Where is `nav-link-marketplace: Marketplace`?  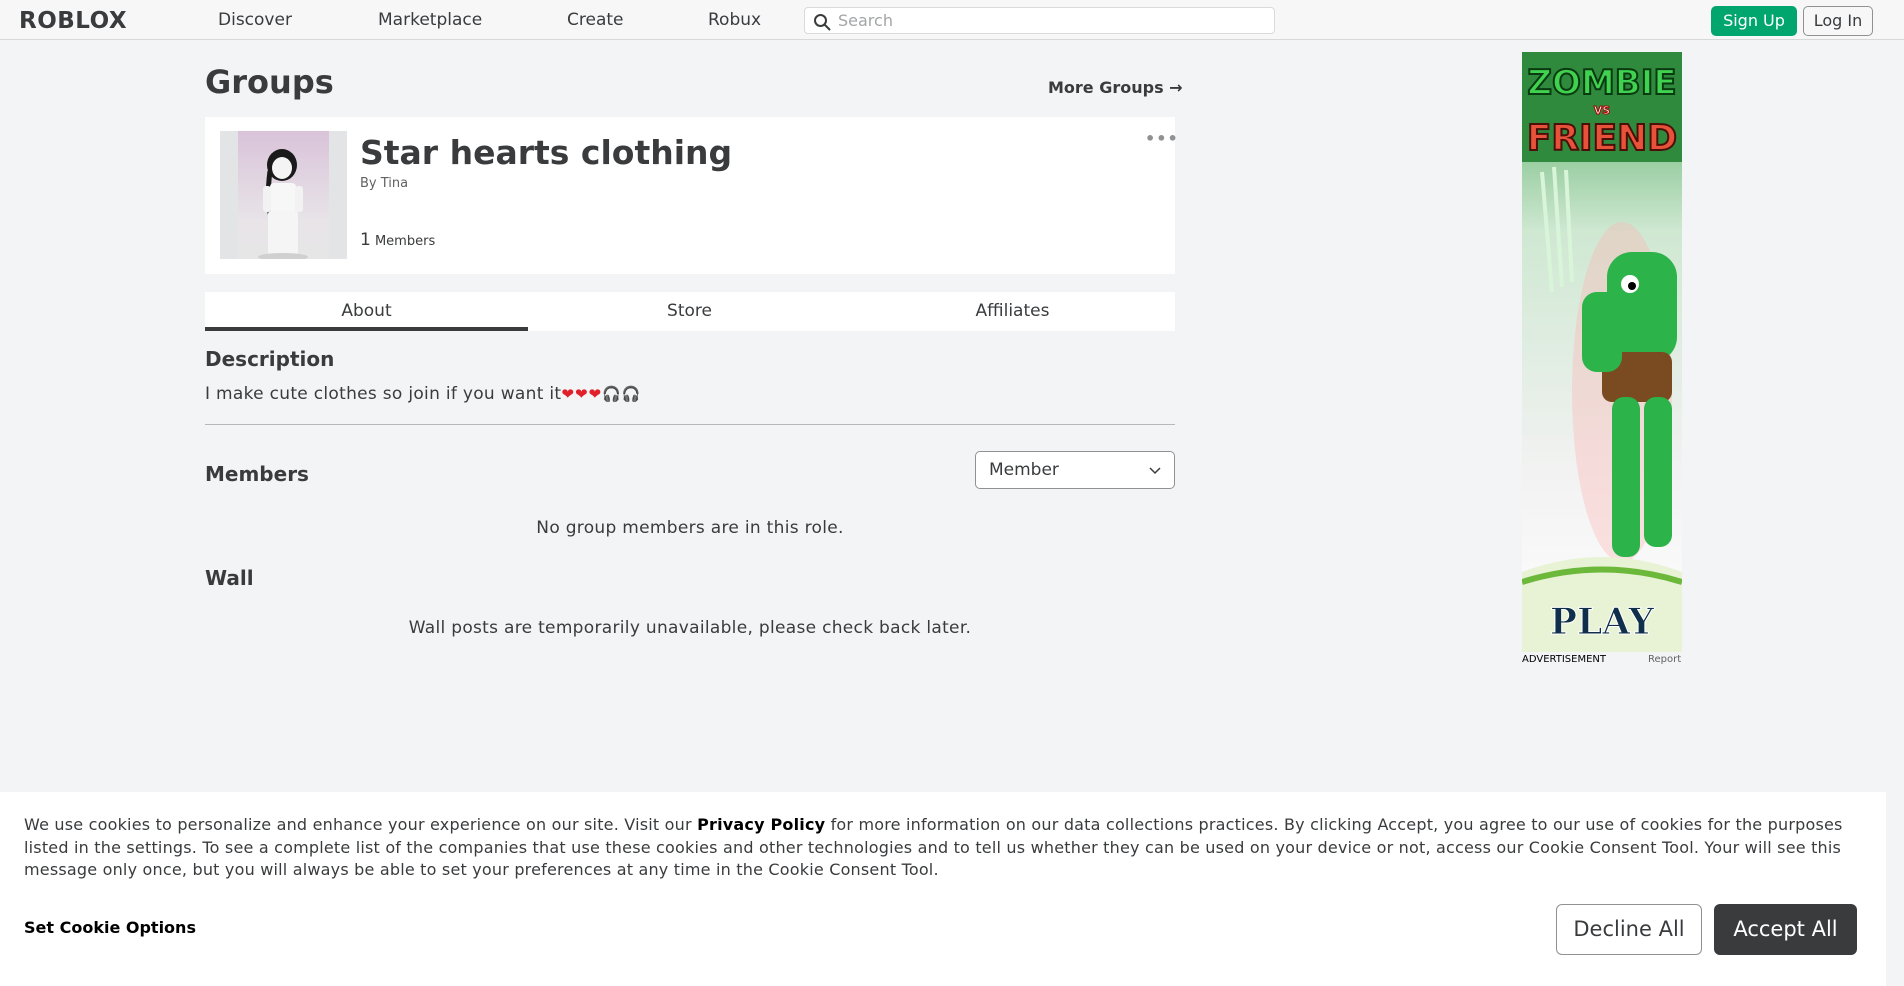
nav-link-marketplace: Marketplace is located at coordinates (430, 20).